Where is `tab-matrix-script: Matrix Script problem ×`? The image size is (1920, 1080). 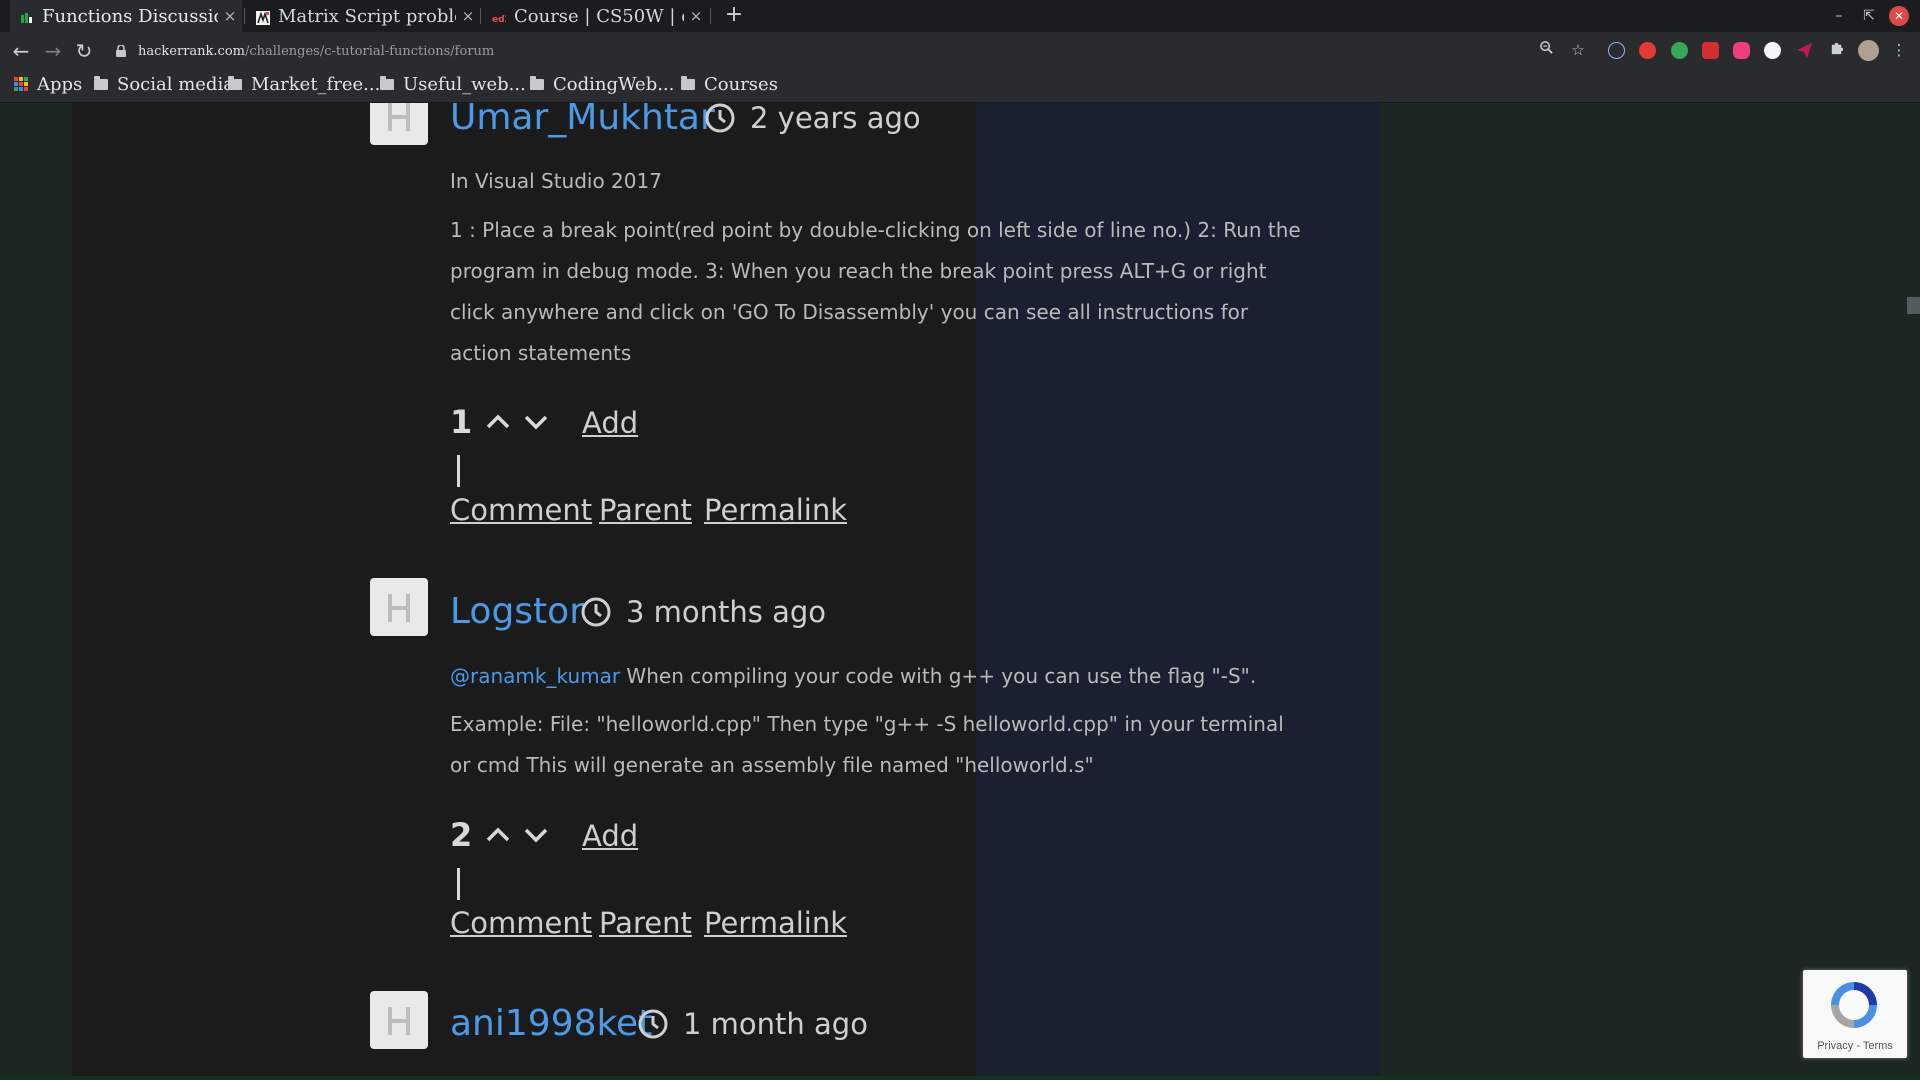
tab-matrix-script: Matrix Script problem × is located at coordinates (363, 16).